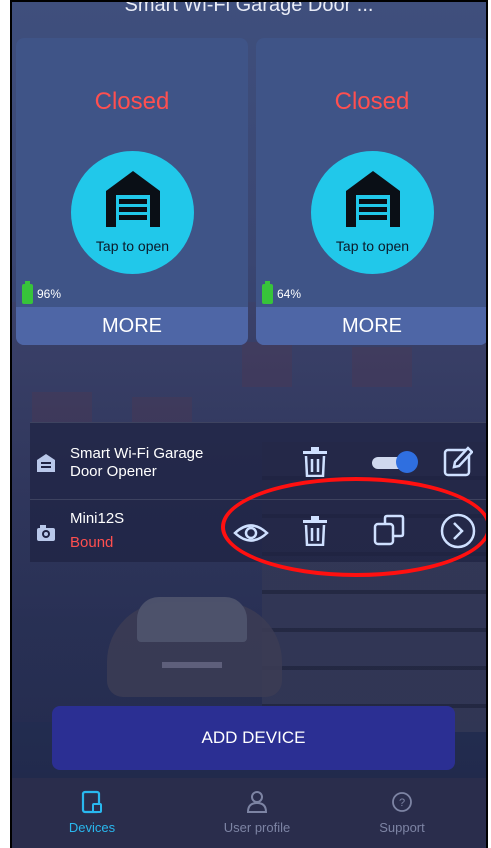  What do you see at coordinates (92, 542) in the screenshot?
I see `device-status: Bound` at bounding box center [92, 542].